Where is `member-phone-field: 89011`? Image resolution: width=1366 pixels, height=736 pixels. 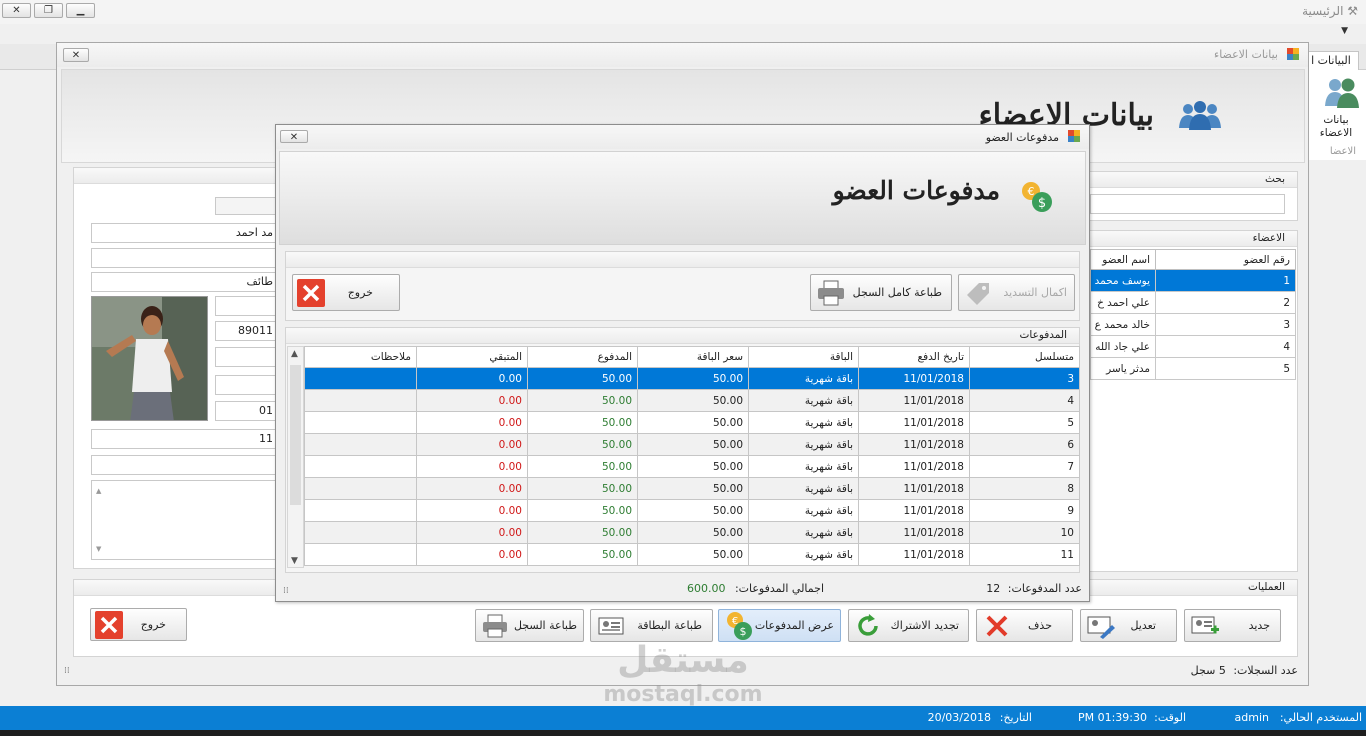
member-phone-field: 89011 is located at coordinates (246, 331).